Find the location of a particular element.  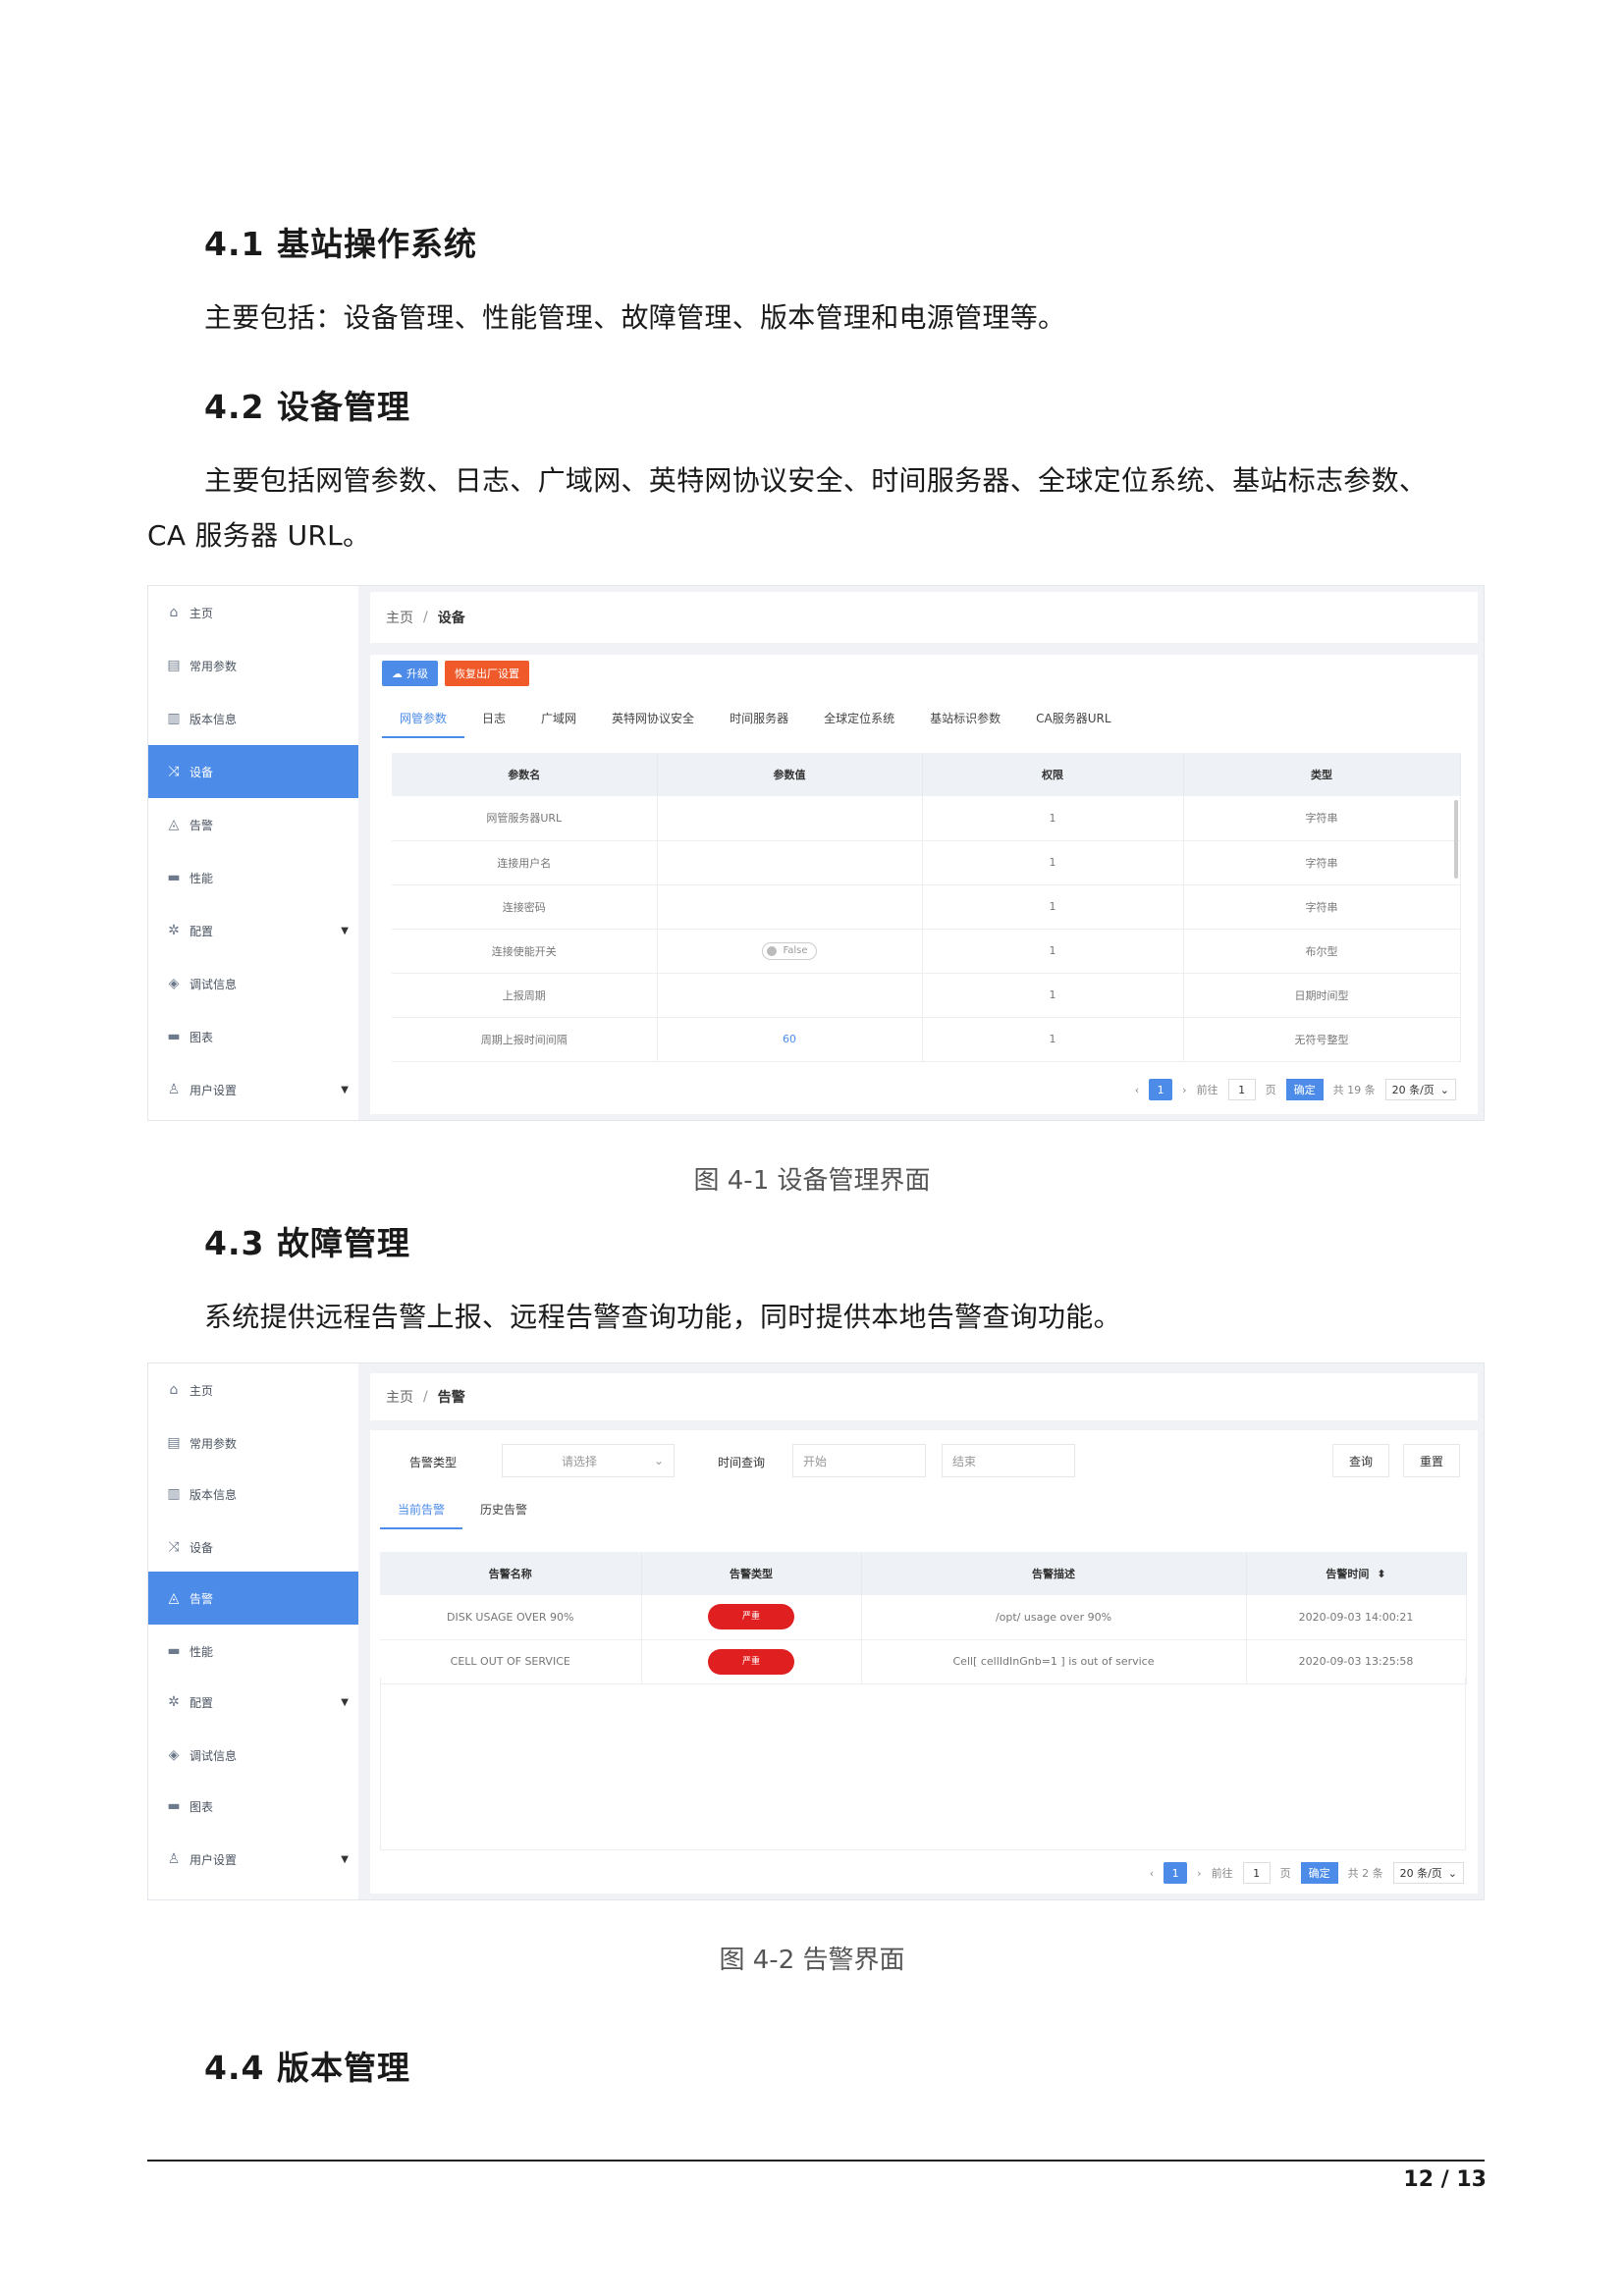

alarm-description-cell: /opt/ usage over 90% is located at coordinates (1054, 1617).